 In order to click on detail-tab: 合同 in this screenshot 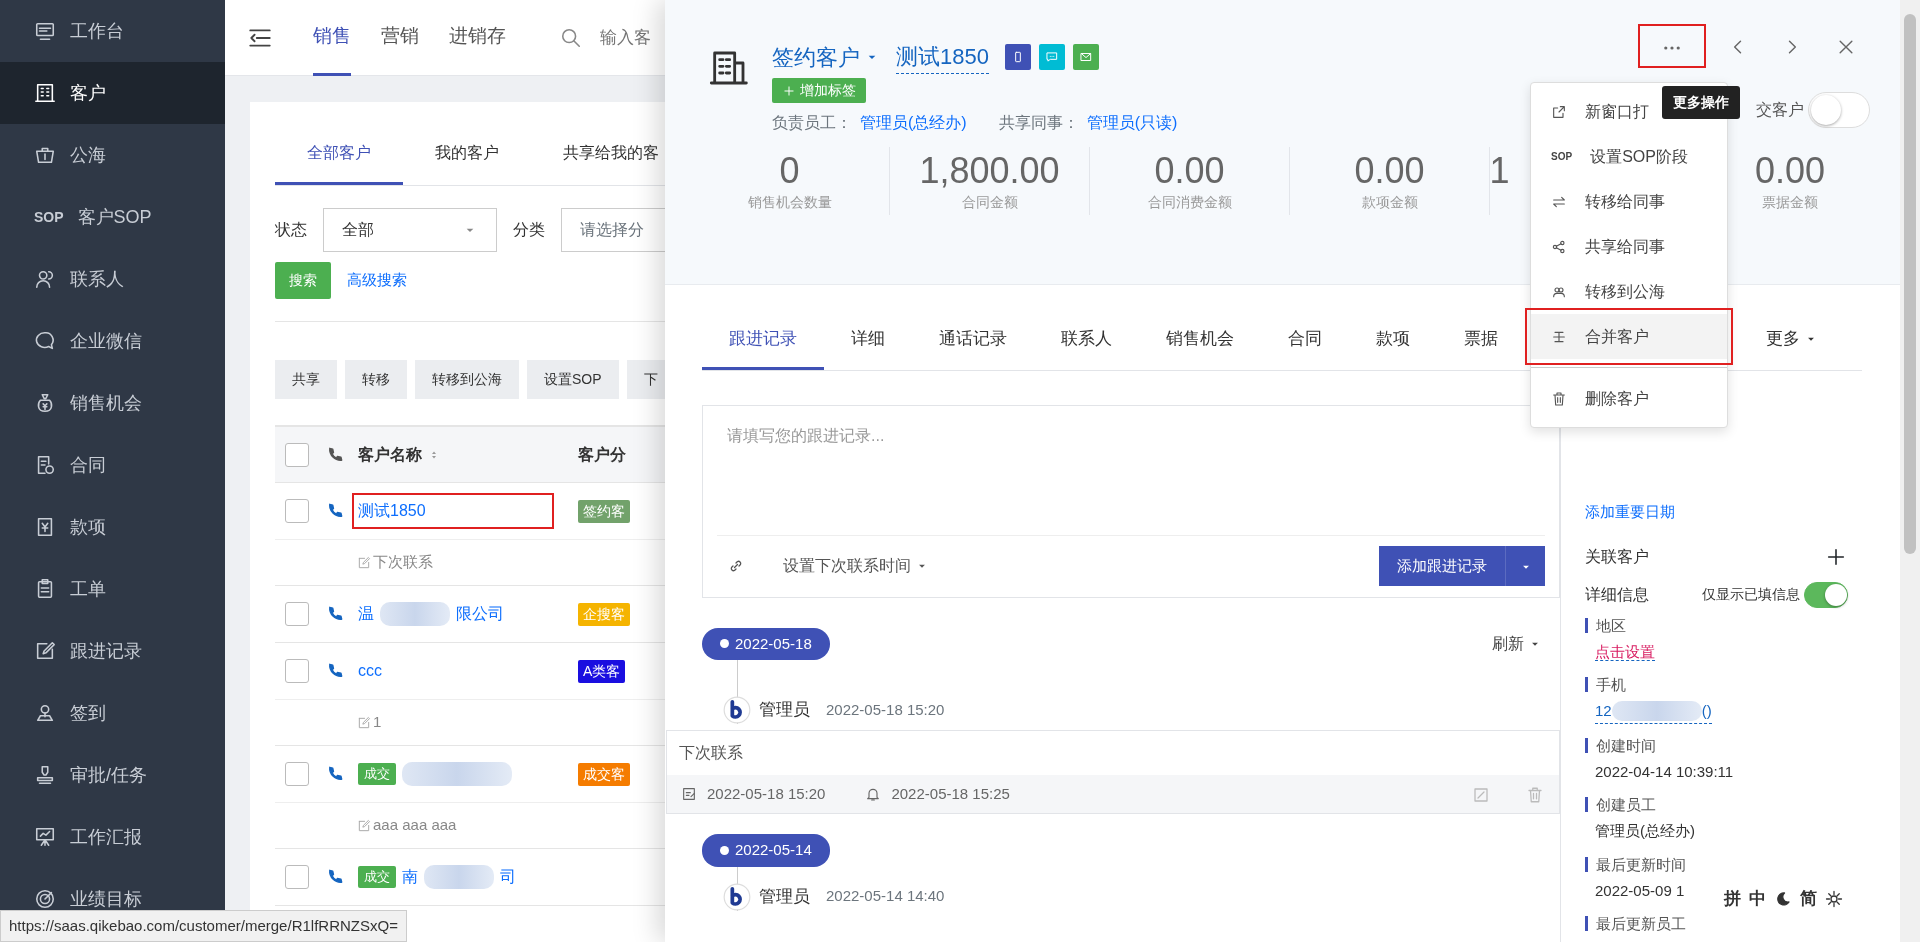, I will do `click(1305, 340)`.